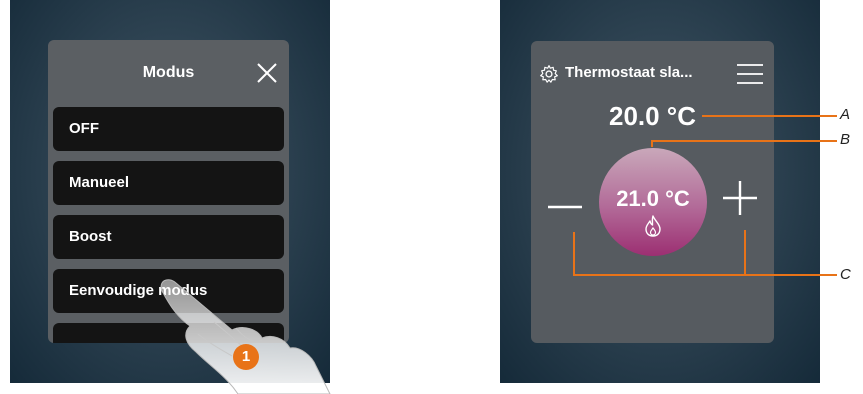  I want to click on step-badge: 1, so click(246, 357).